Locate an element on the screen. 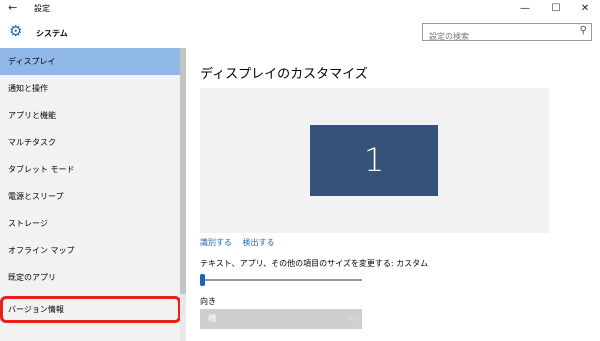  gear-icon: ⚙ is located at coordinates (16, 31).